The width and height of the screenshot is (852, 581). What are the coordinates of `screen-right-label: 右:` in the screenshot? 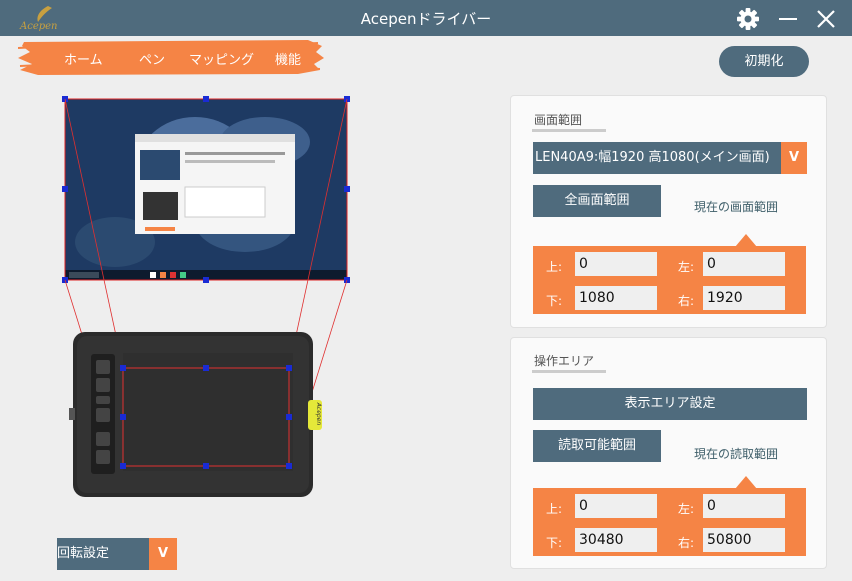 It's located at (686, 301).